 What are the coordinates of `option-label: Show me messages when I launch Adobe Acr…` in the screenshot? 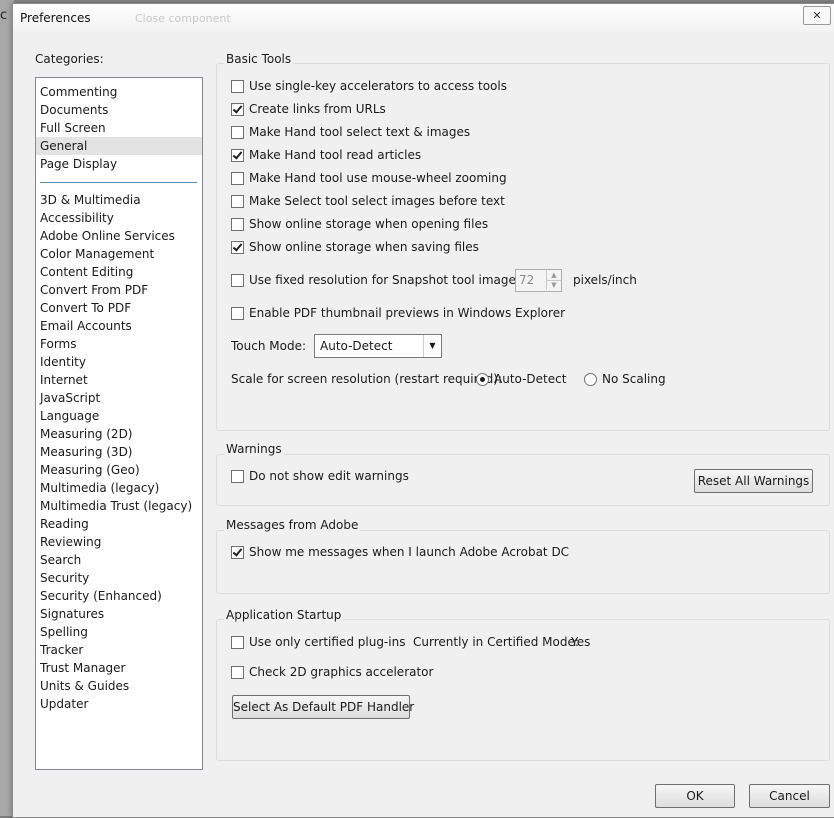 It's located at (409, 552).